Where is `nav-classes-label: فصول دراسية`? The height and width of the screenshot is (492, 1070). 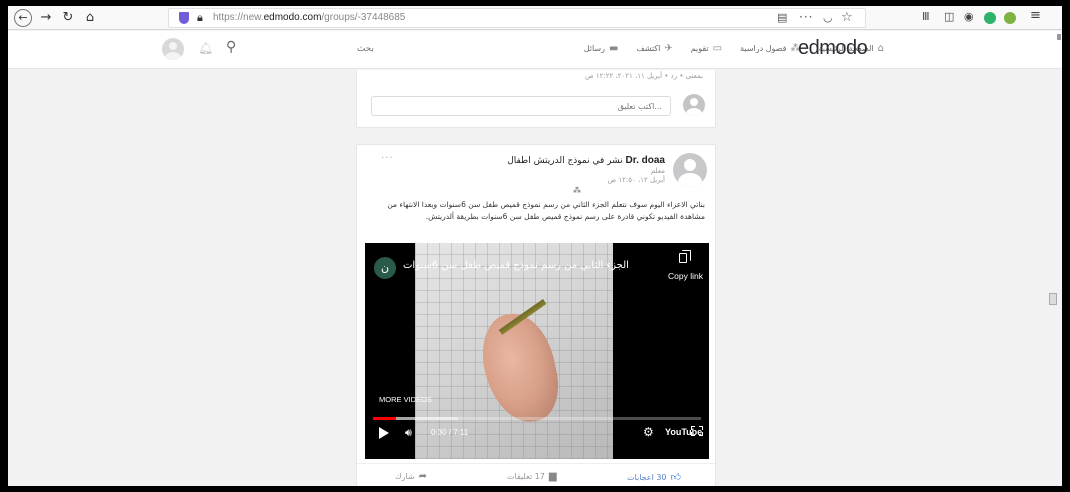
nav-classes-label: فصول دراسية is located at coordinates (763, 48).